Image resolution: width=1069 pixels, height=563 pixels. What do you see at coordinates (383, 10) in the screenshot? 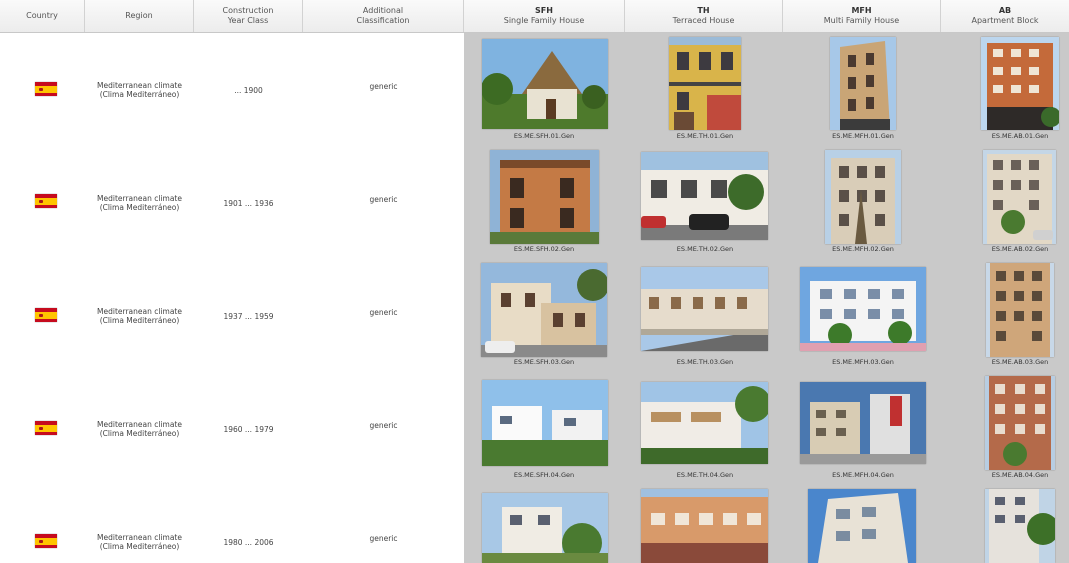
I see `header-additional-line1: Additional` at bounding box center [383, 10].